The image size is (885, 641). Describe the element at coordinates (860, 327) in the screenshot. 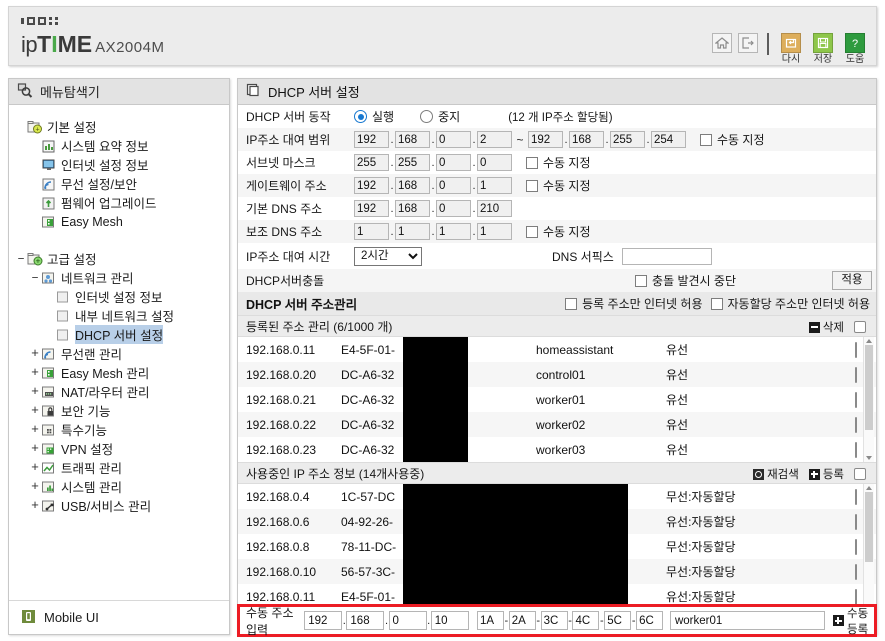

I see `registered-select-all-checkbox` at that location.